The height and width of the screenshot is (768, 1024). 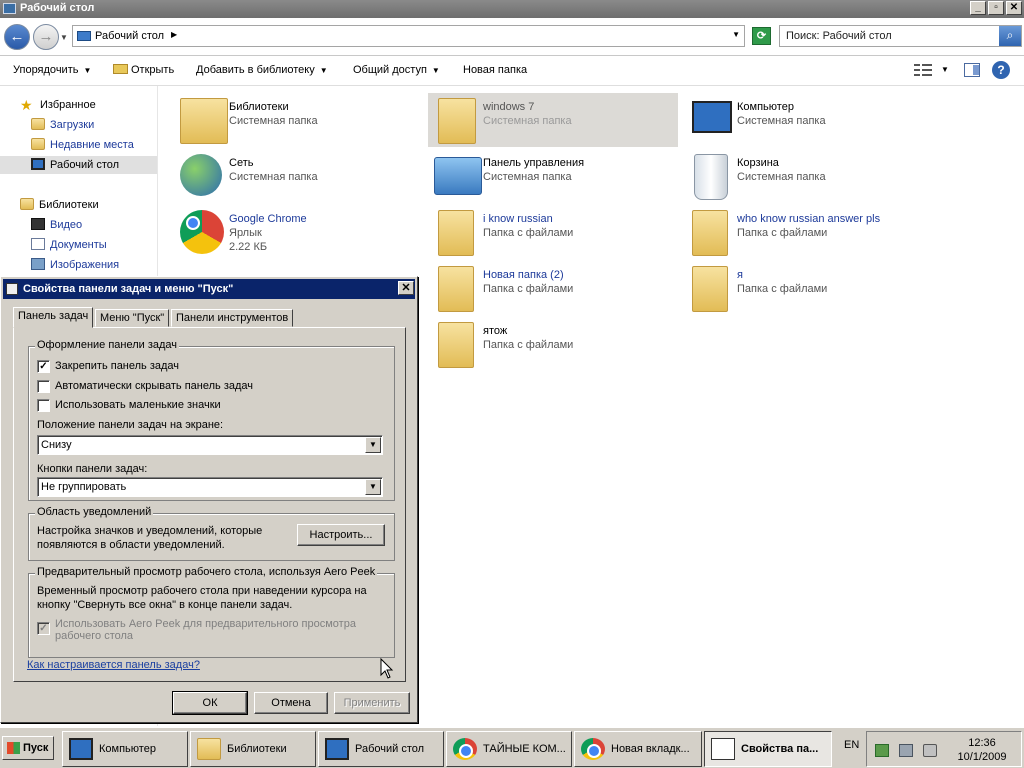 I want to click on list-item: Сеть Системная папка, so click(x=299, y=176).